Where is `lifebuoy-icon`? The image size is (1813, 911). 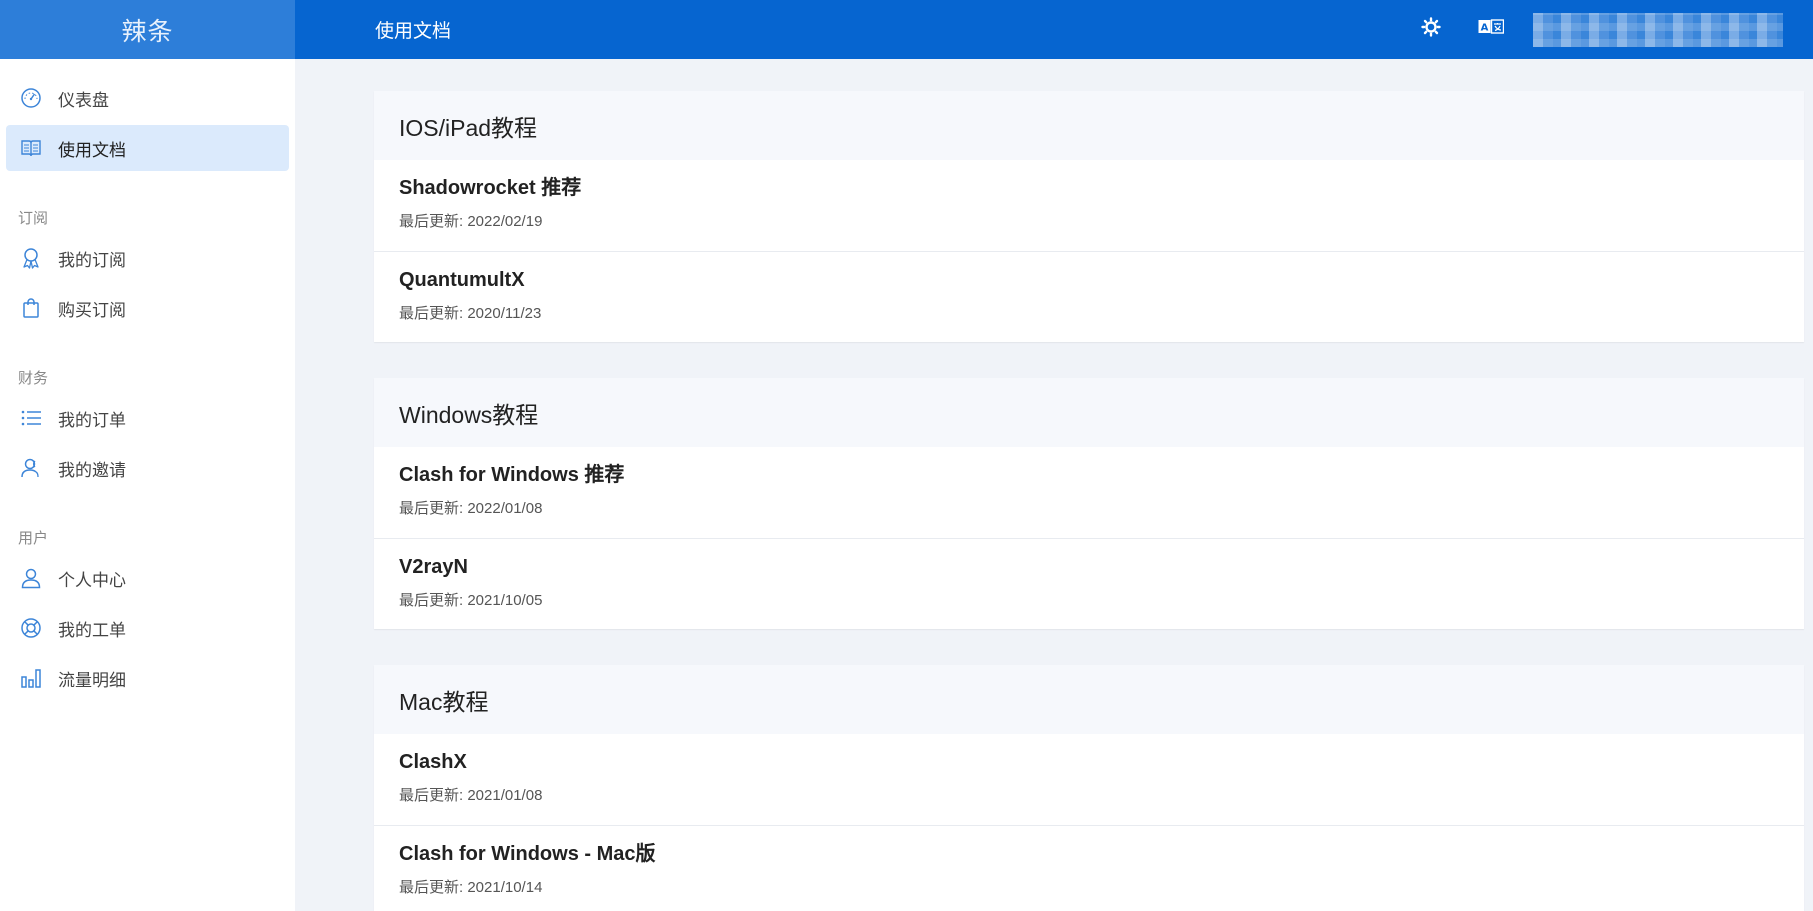 lifebuoy-icon is located at coordinates (31, 628).